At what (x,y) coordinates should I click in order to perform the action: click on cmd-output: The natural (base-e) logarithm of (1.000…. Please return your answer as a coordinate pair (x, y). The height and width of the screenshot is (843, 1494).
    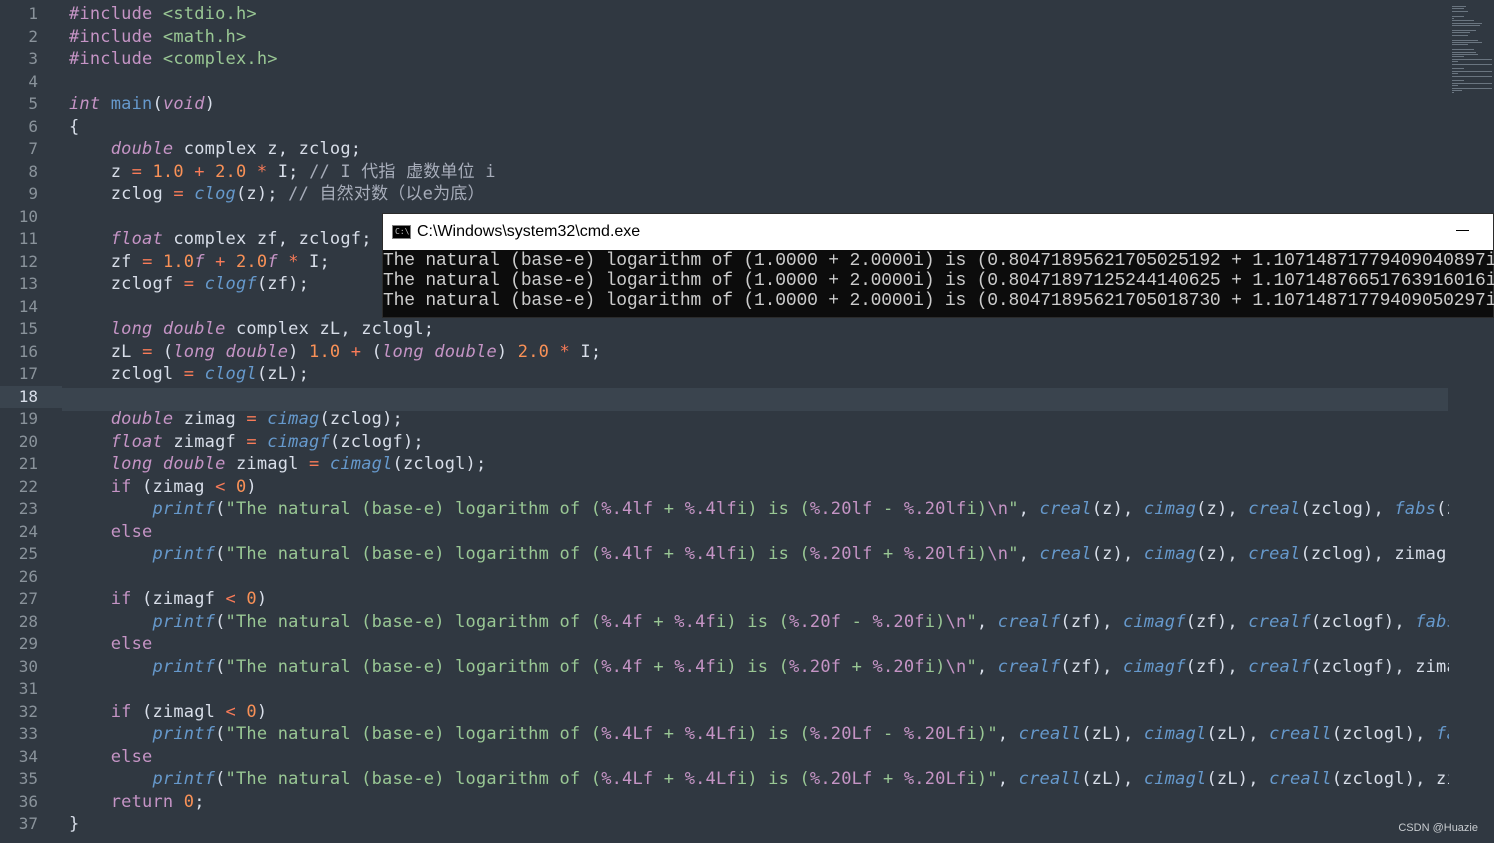
    Looking at the image, I should click on (938, 281).